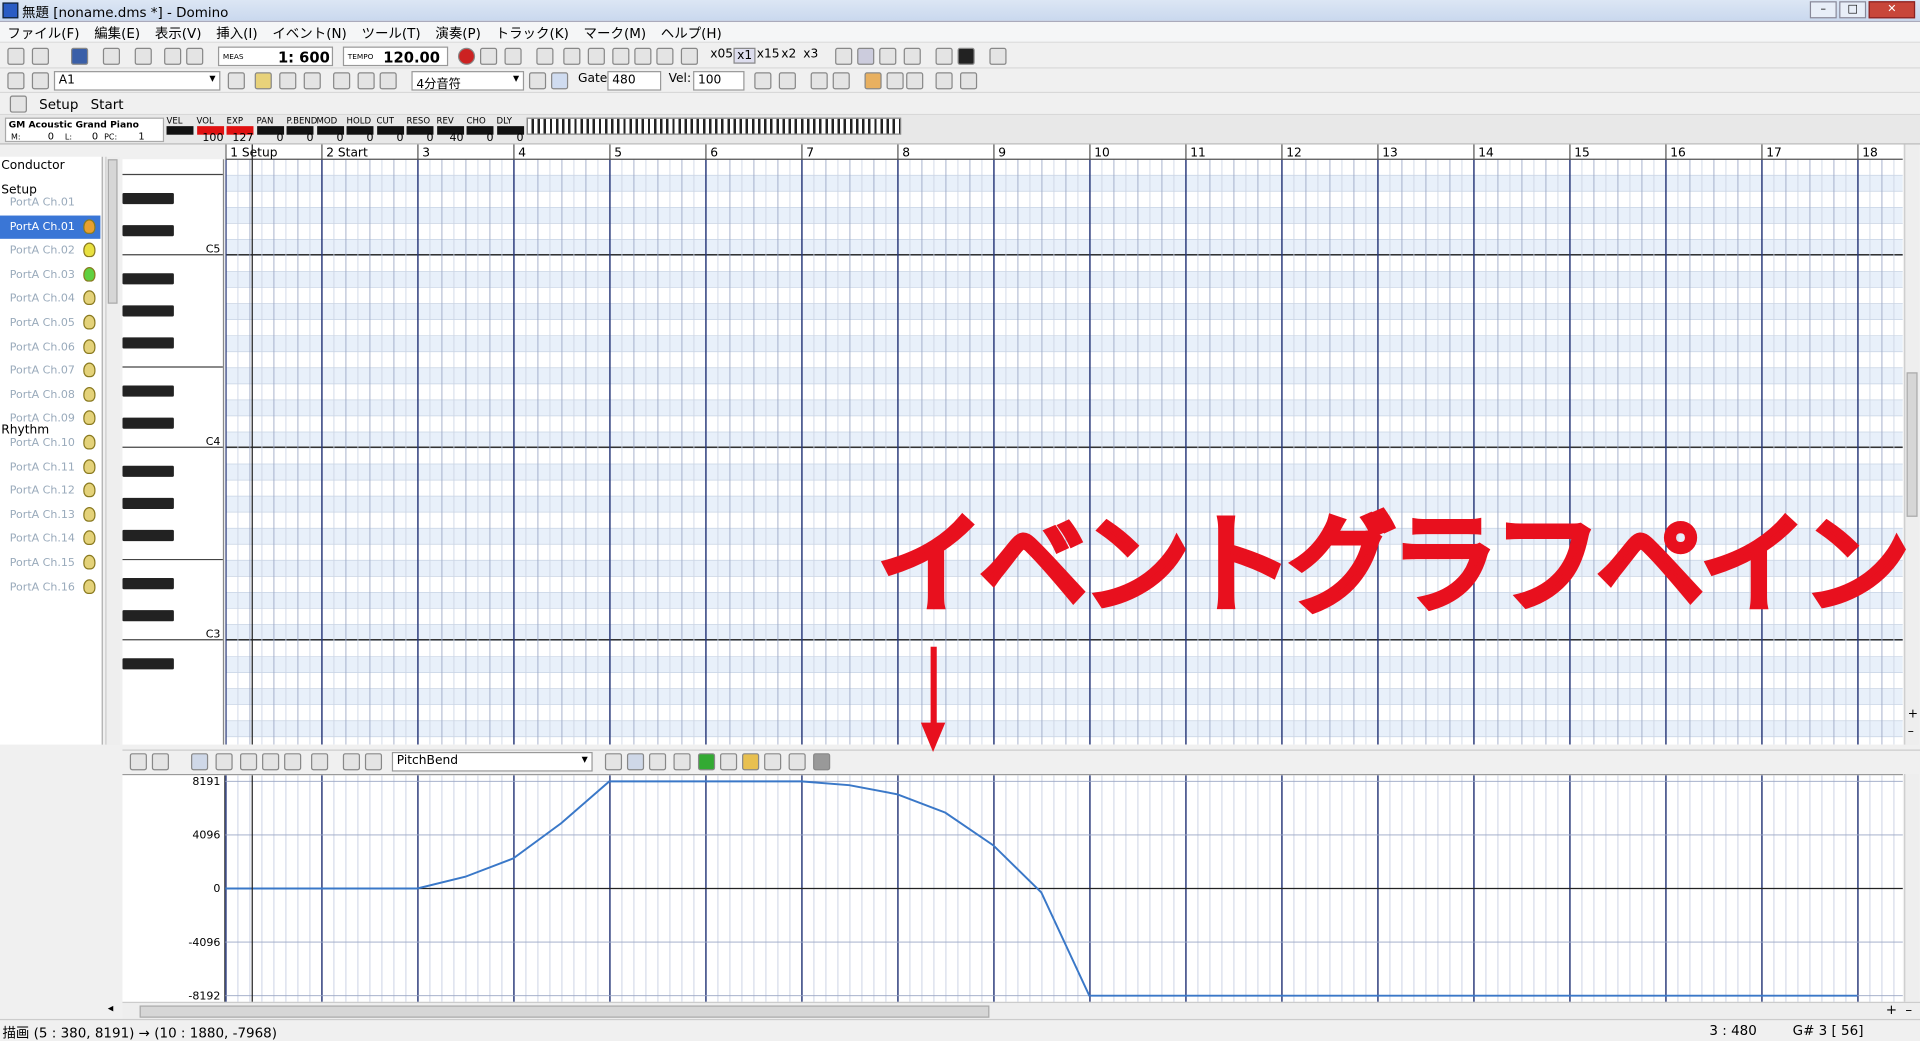 This screenshot has height=1041, width=1920. What do you see at coordinates (706, 762) in the screenshot?
I see `level-icon` at bounding box center [706, 762].